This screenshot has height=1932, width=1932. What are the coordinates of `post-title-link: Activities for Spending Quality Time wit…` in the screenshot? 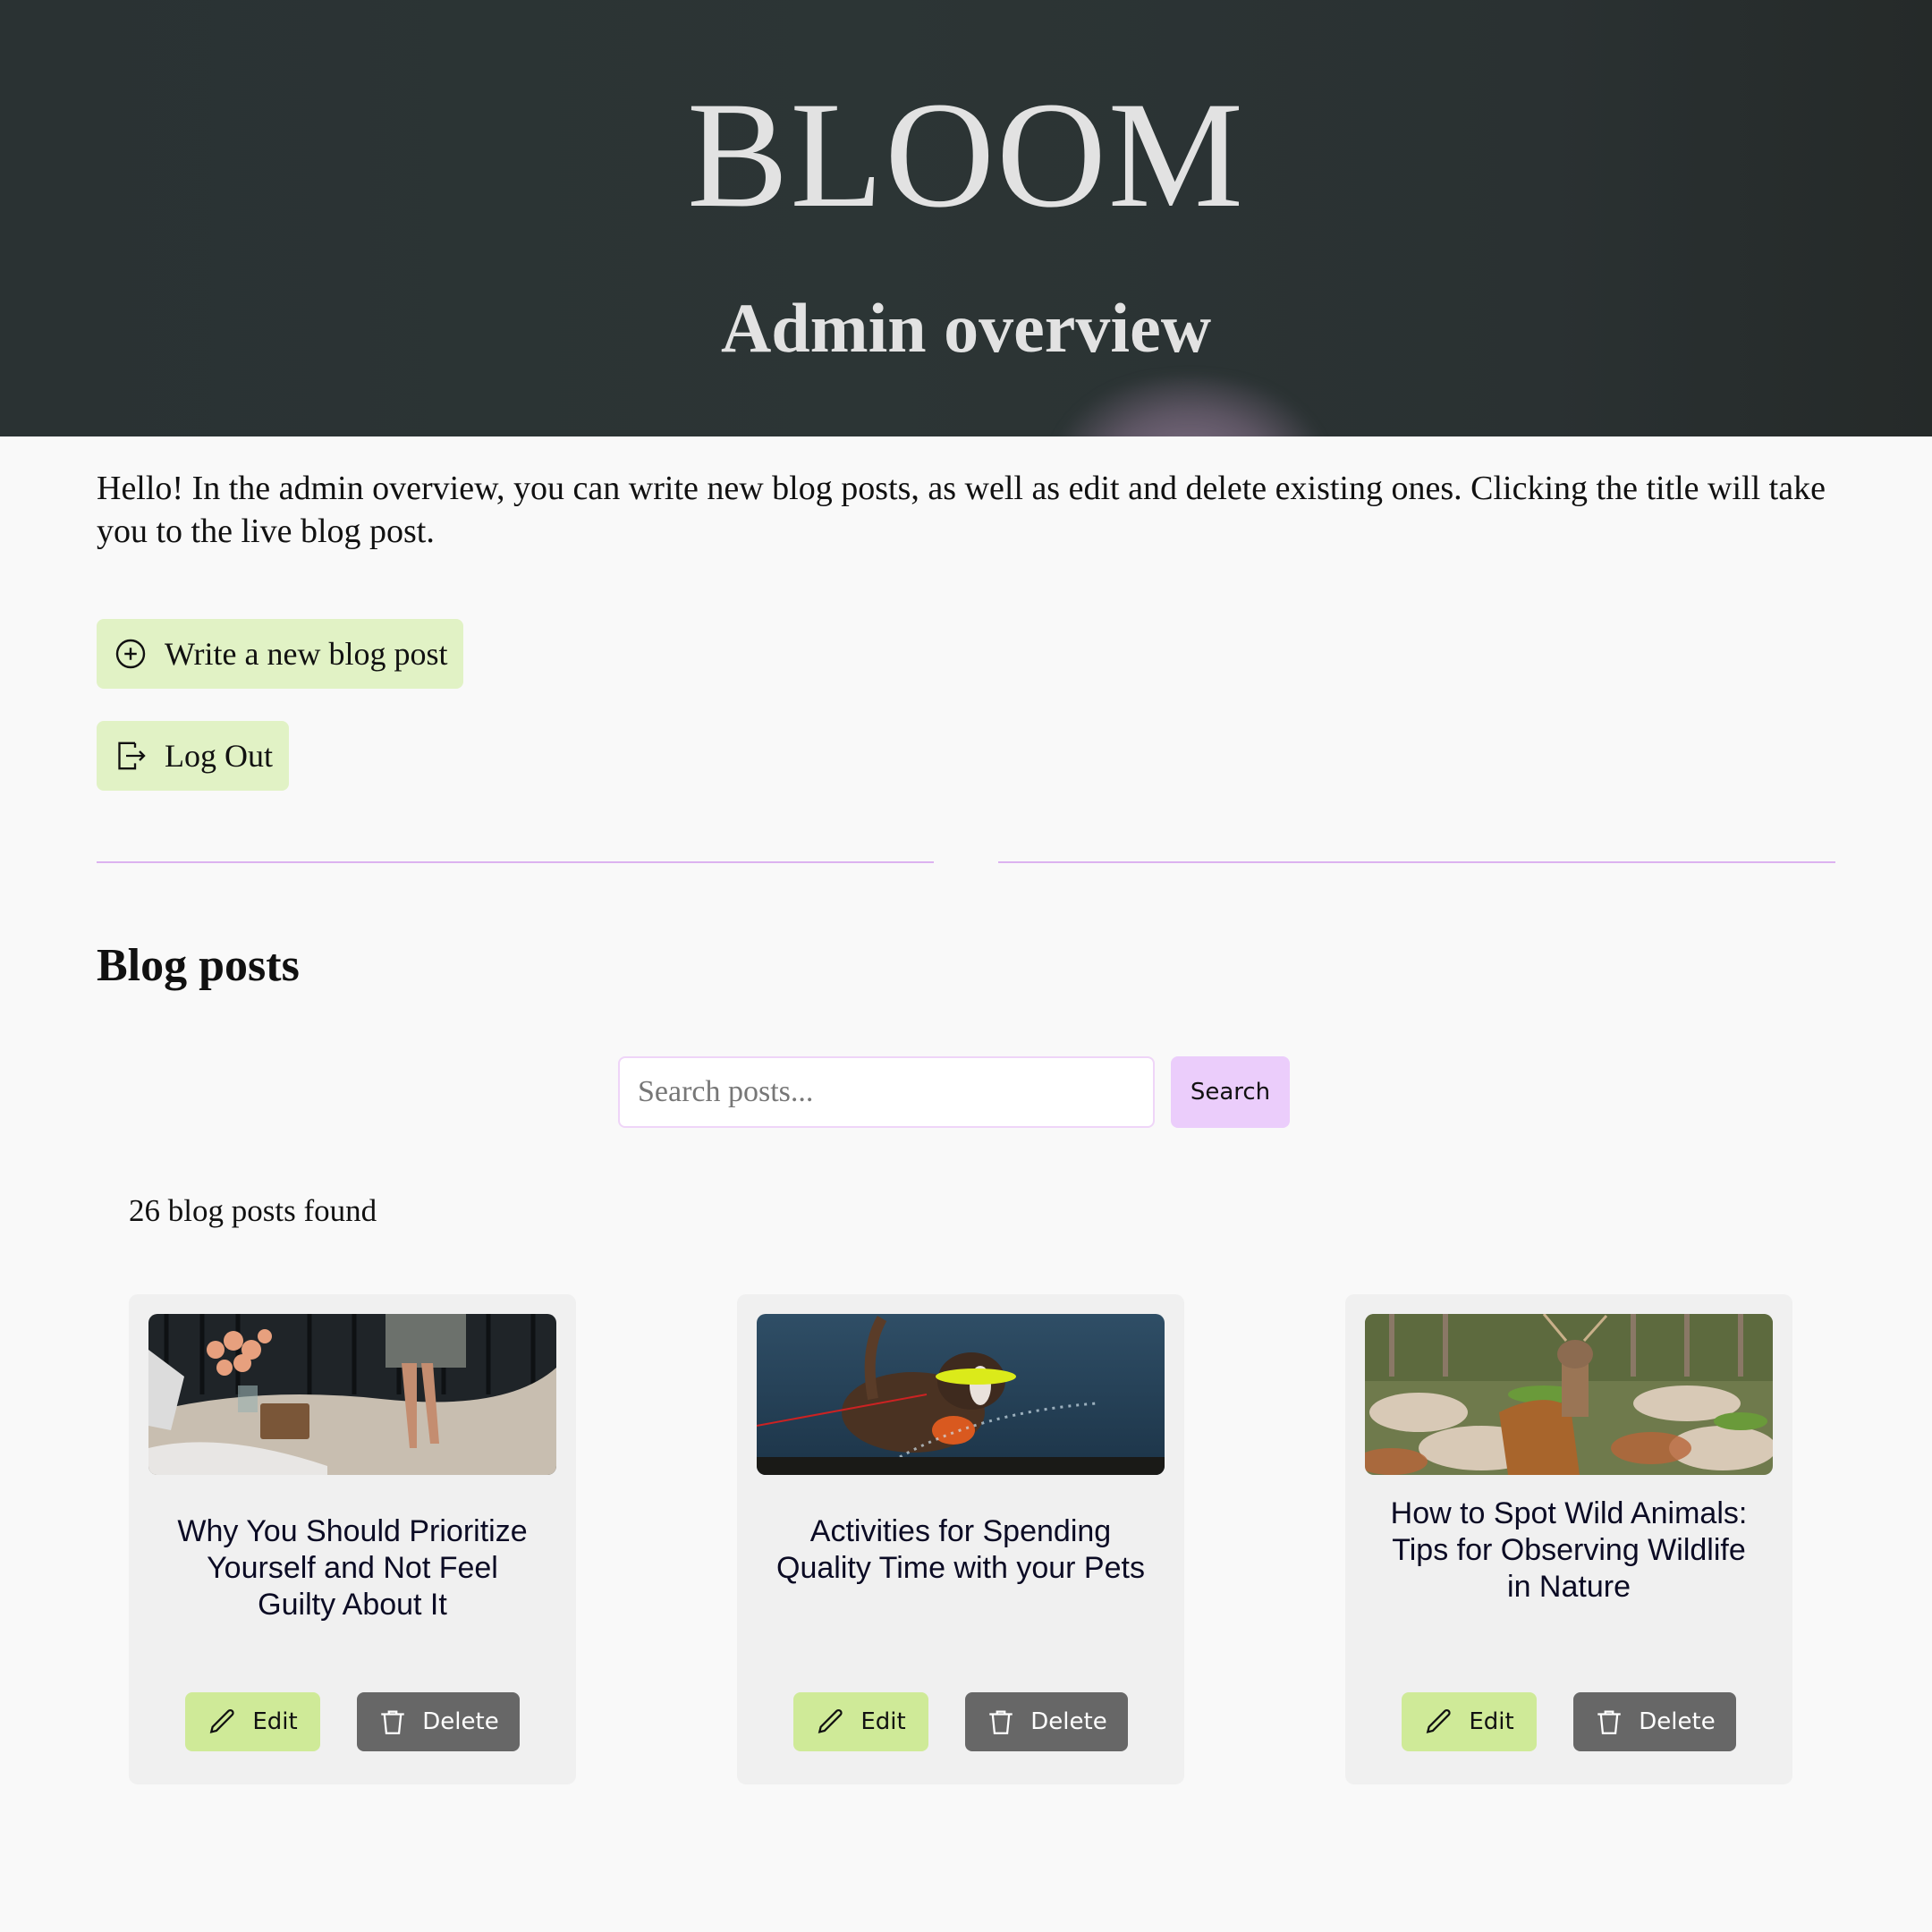 It's located at (960, 1550).